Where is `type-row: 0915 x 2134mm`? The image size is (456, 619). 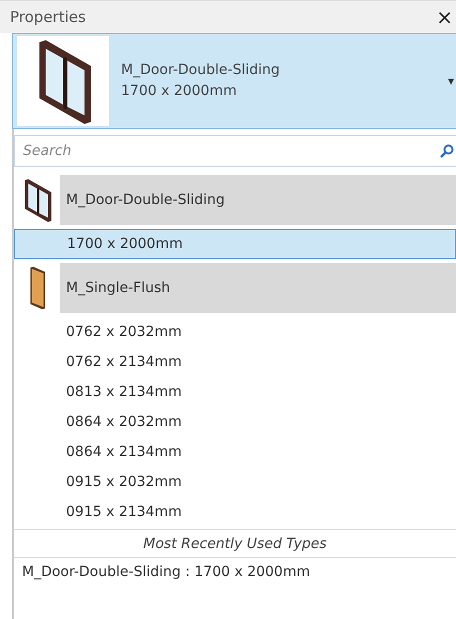 type-row: 0915 x 2134mm is located at coordinates (235, 512).